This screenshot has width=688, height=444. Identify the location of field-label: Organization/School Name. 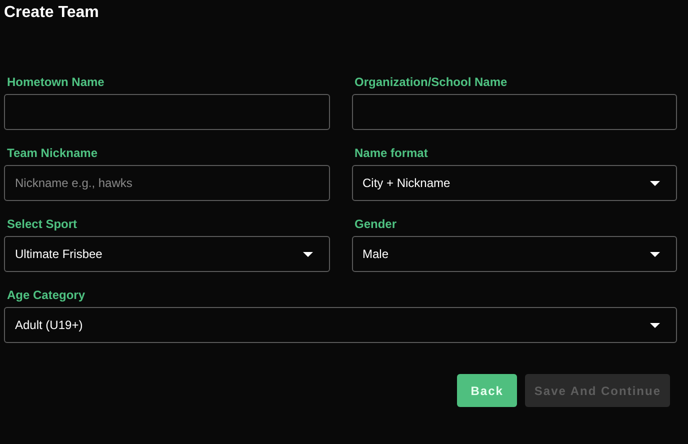
(431, 82).